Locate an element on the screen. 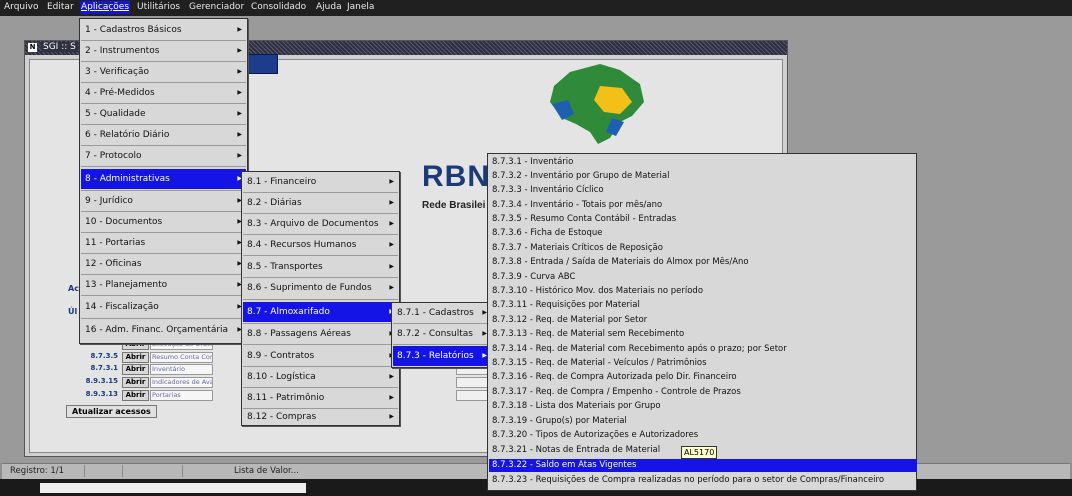 This screenshot has width=1072, height=496. menu-item-patrimonio: 8.11 - Patrimônio ▶ is located at coordinates (320, 398).